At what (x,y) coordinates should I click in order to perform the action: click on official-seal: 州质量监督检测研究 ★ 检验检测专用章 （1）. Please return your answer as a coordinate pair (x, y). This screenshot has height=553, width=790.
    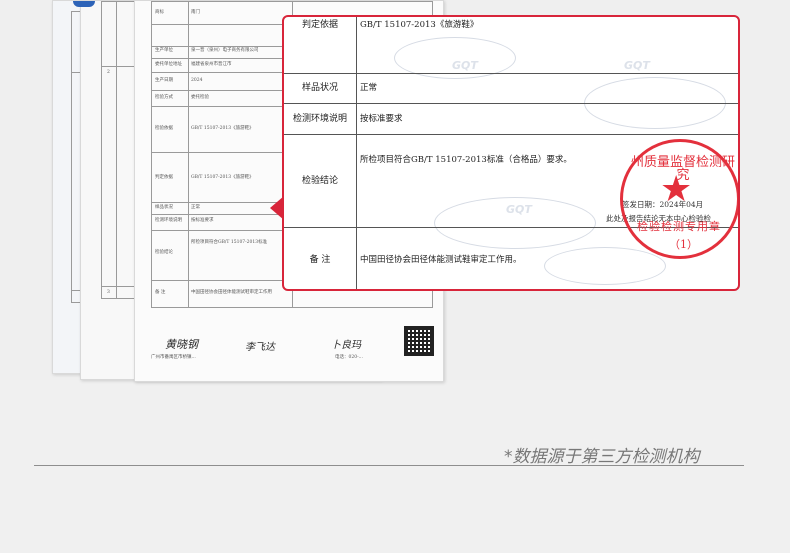
    Looking at the image, I should click on (679, 199).